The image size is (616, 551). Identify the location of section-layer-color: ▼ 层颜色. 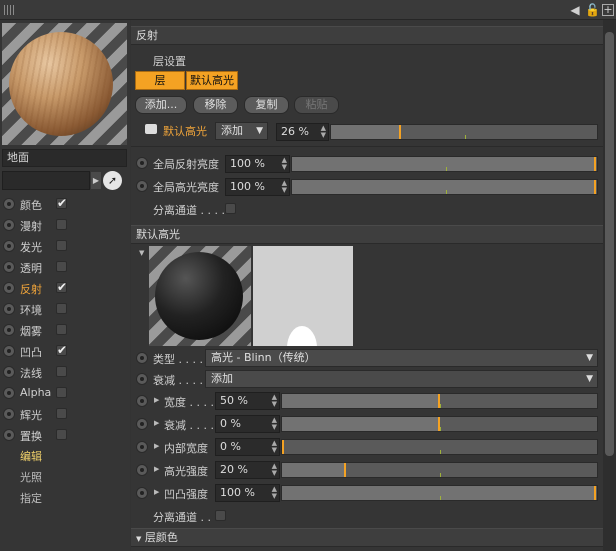
(367, 537).